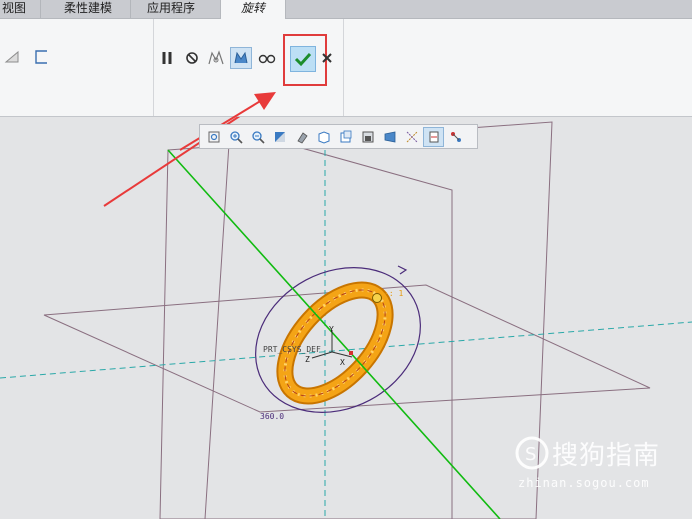 The height and width of the screenshot is (519, 692). Describe the element at coordinates (307, 359) in the screenshot. I see `csys-z-label: Z` at that location.